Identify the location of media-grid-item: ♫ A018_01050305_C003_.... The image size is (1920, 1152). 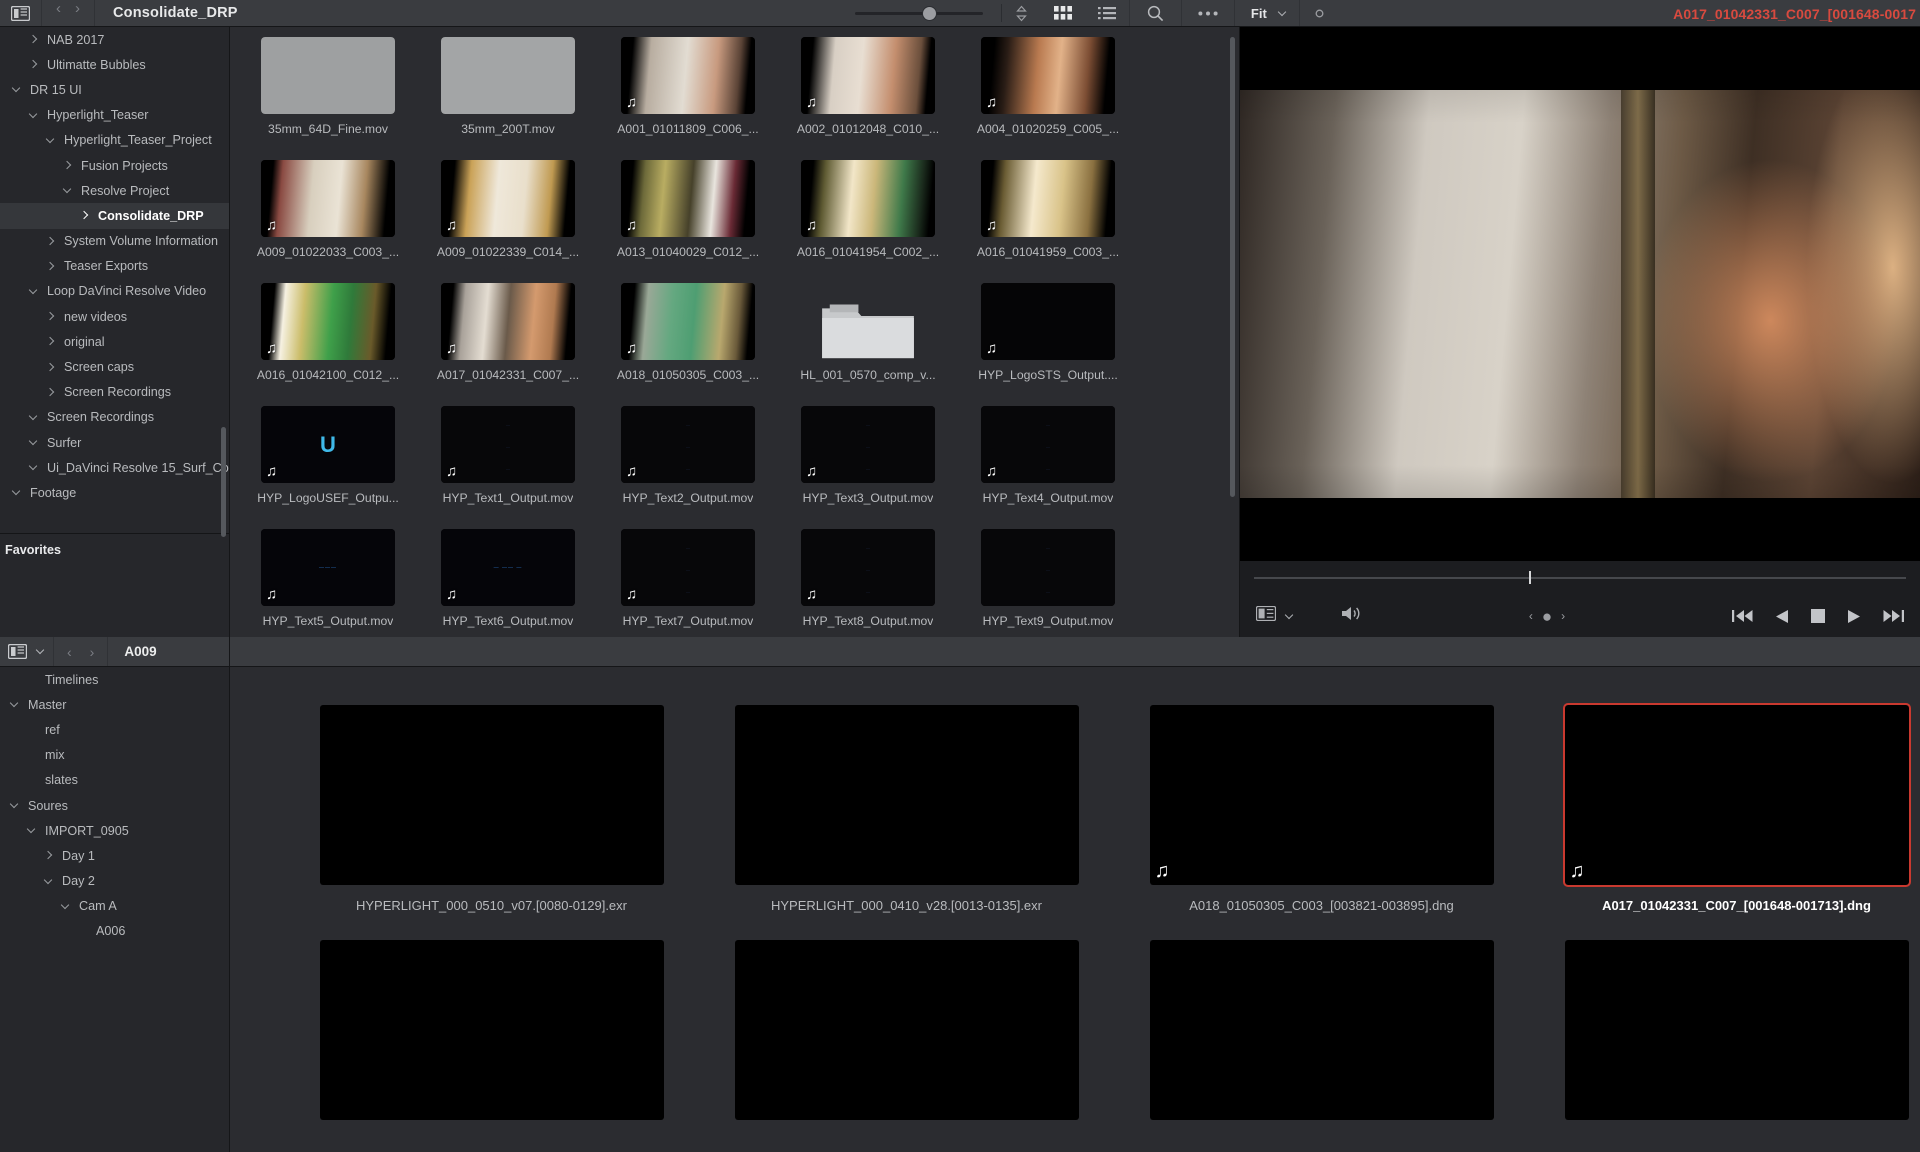
(688, 344).